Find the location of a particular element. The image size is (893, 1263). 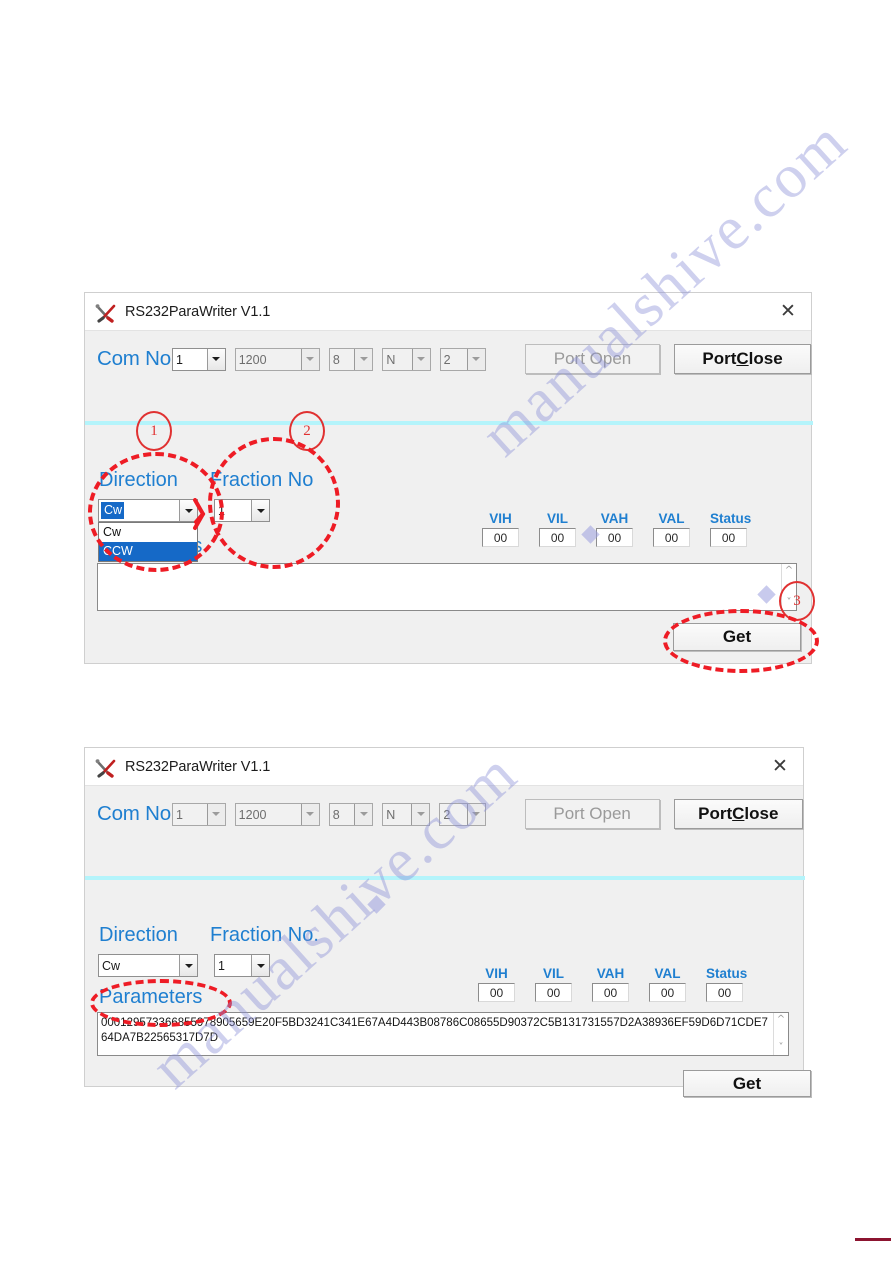

parameters-textarea: ^ ˅ is located at coordinates (447, 587).